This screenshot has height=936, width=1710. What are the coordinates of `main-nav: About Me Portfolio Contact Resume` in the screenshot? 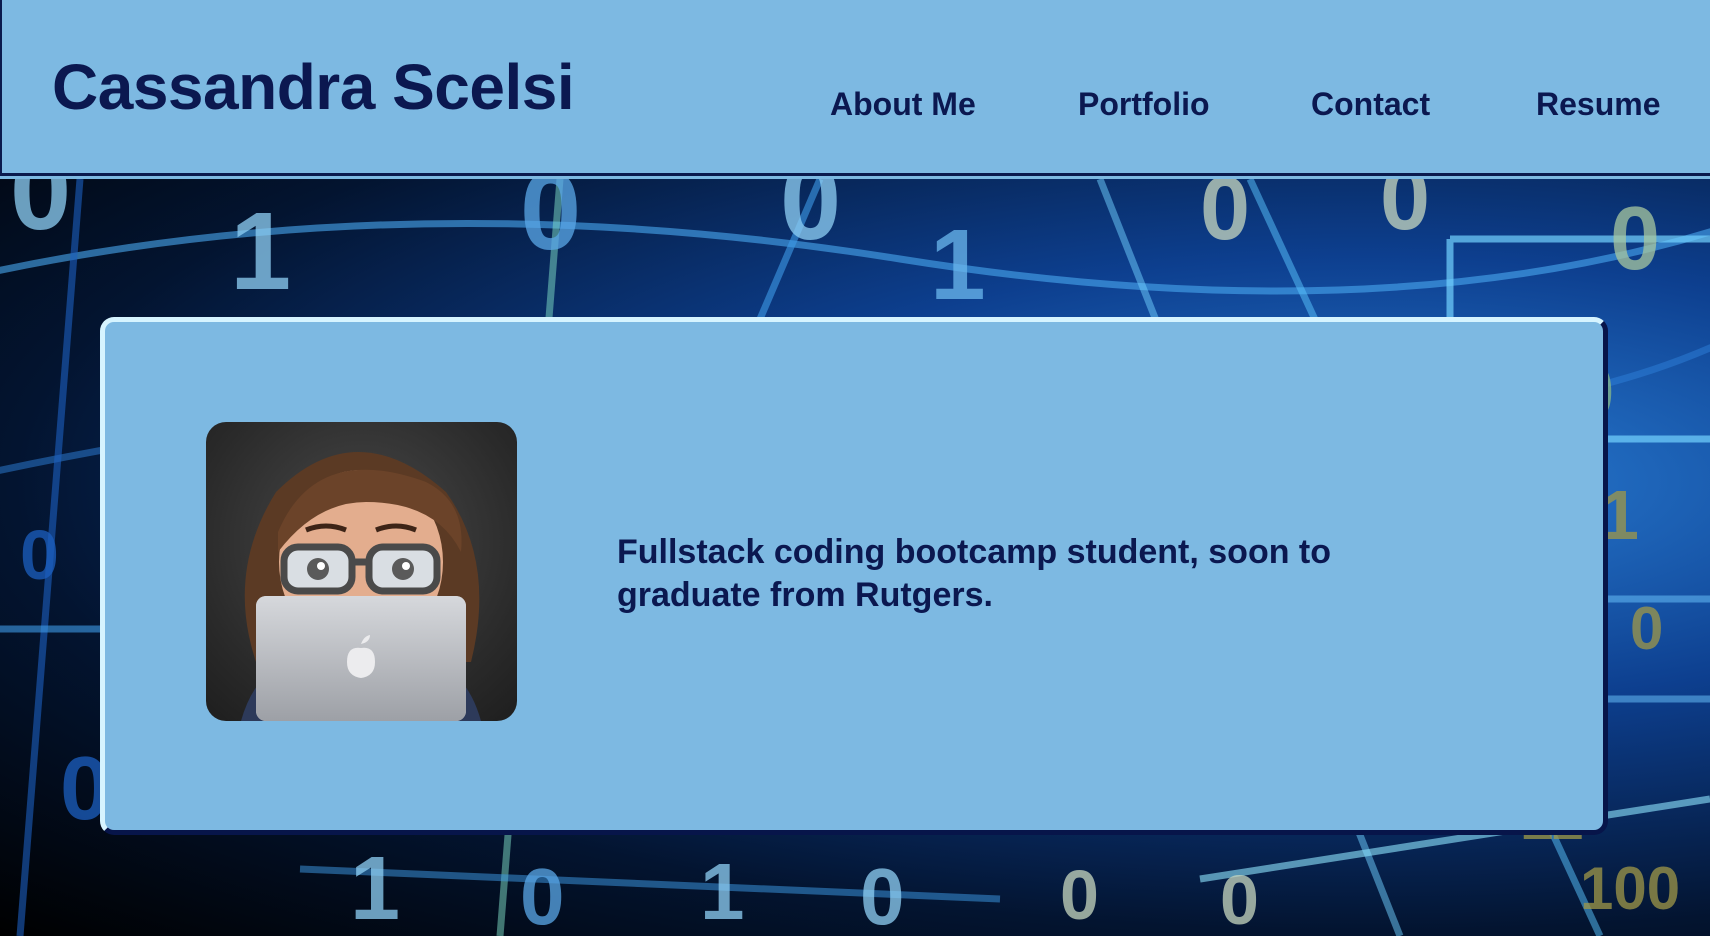 It's located at (856, 106).